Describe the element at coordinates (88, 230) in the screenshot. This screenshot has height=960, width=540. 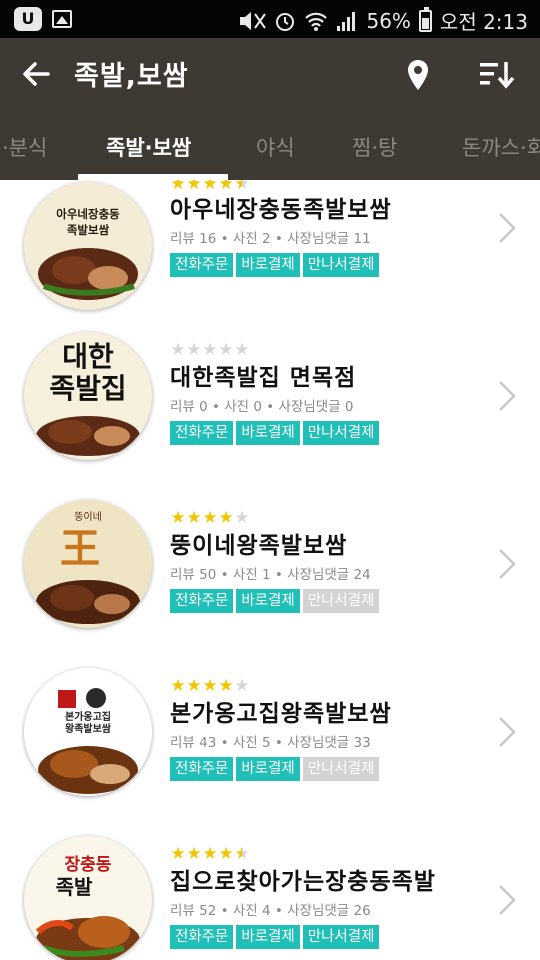
I see `thumb-caption: 족발보쌈` at that location.